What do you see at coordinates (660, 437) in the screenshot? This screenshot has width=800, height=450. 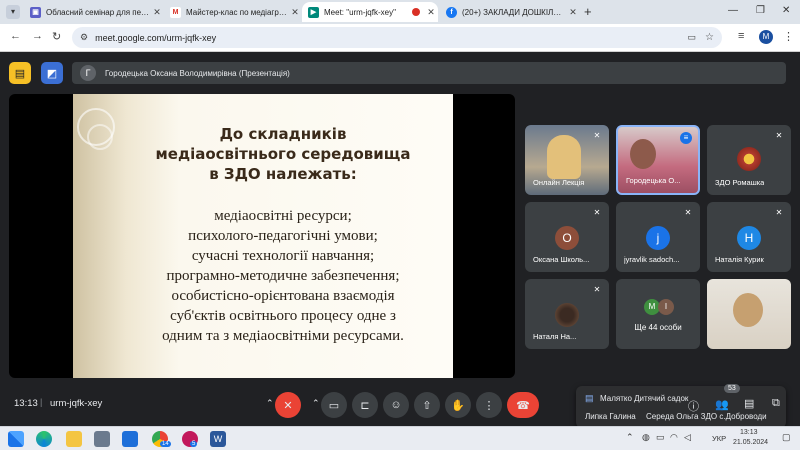 I see `battery-icon: ▭` at bounding box center [660, 437].